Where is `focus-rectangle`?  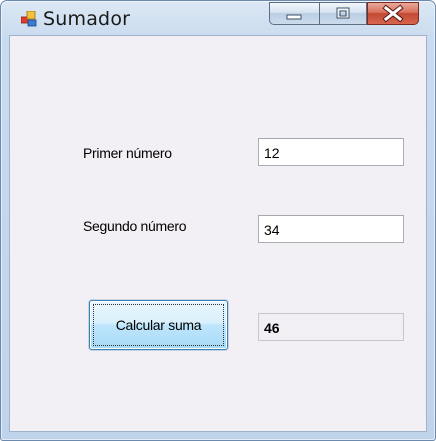
focus-rectangle is located at coordinates (158, 325).